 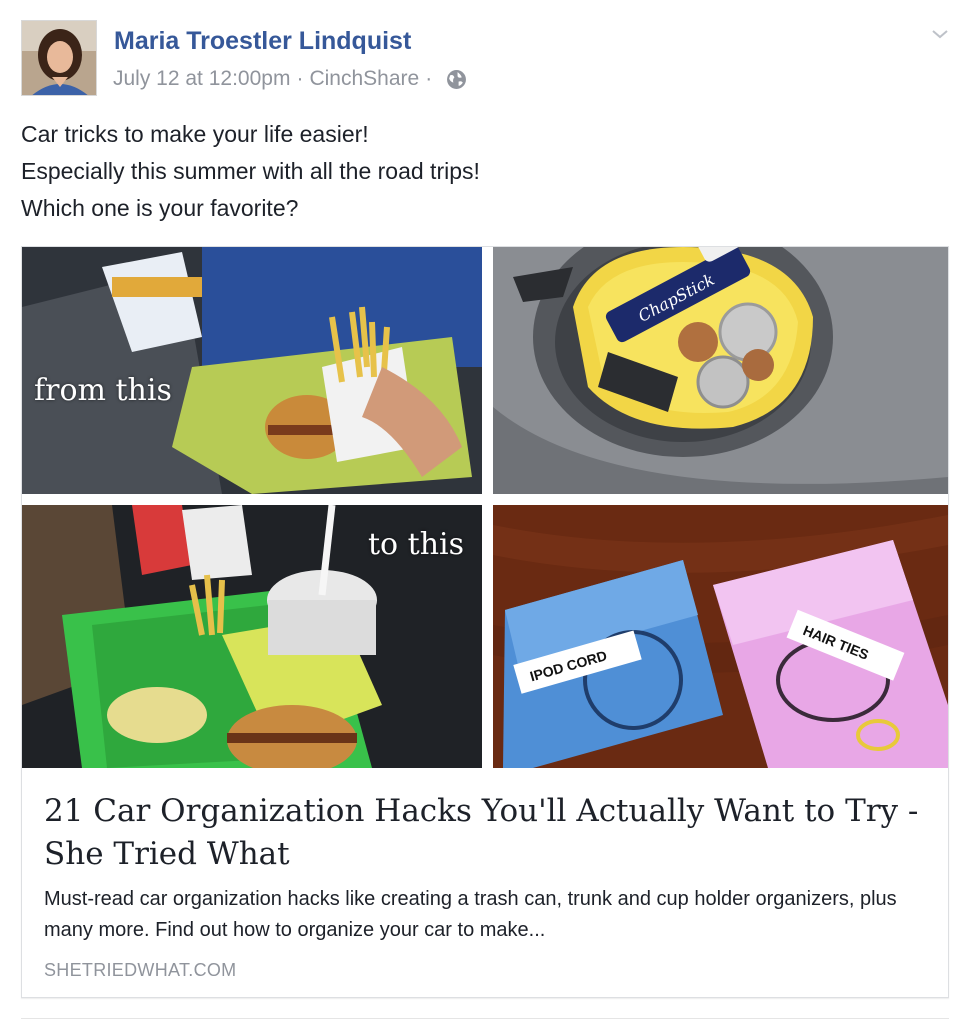 I want to click on avatar-photo, so click(x=59, y=58).